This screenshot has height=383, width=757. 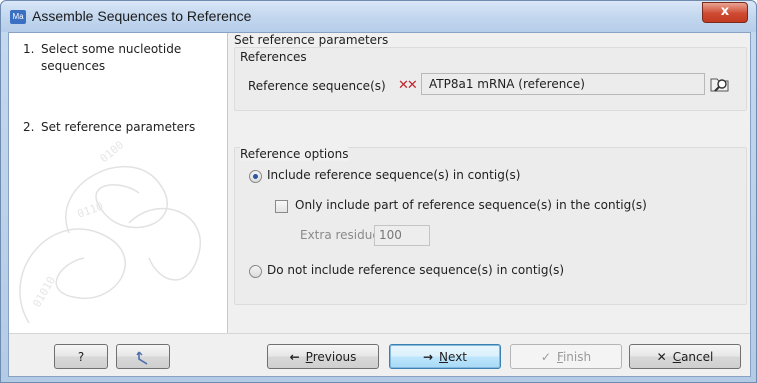 I want to click on next-button: → Next, so click(x=445, y=356).